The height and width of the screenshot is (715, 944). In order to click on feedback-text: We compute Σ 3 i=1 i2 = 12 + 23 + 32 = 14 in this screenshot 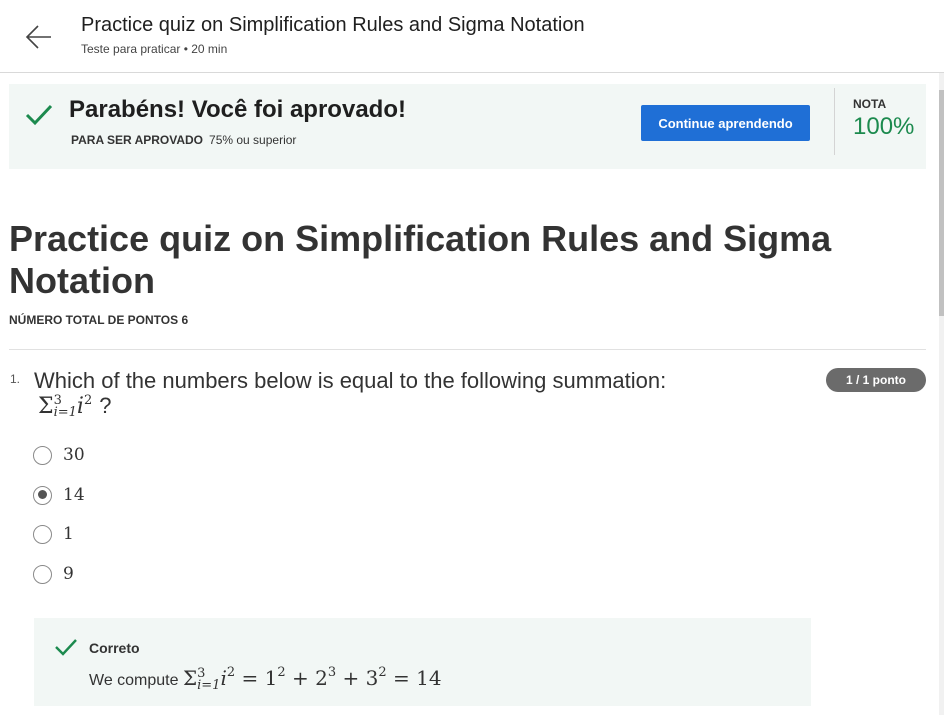, I will do `click(265, 679)`.